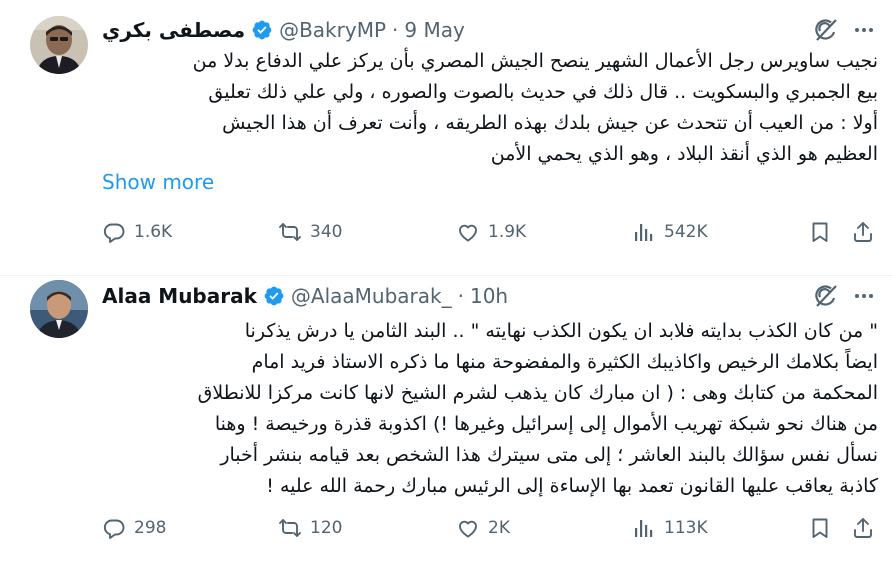  What do you see at coordinates (499, 528) in the screenshot?
I see `like-count: 2K` at bounding box center [499, 528].